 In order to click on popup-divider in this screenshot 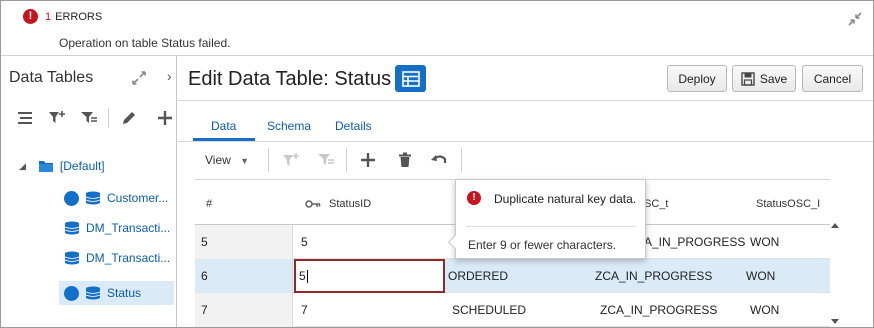, I will do `click(551, 226)`.